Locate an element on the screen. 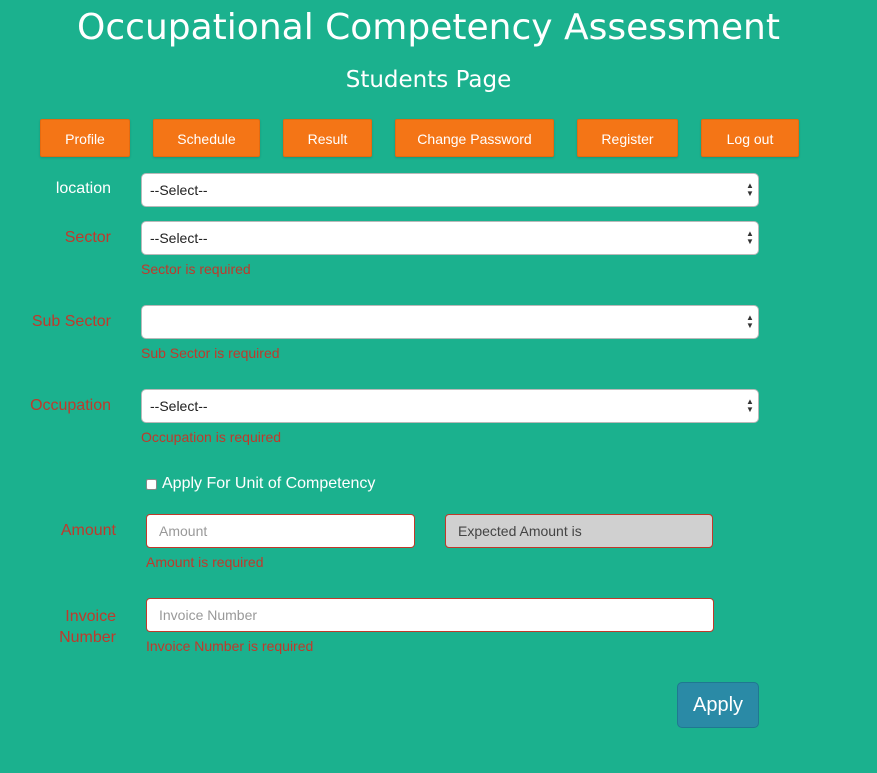  invoice-number-input: Invoice Number is located at coordinates (430, 615).